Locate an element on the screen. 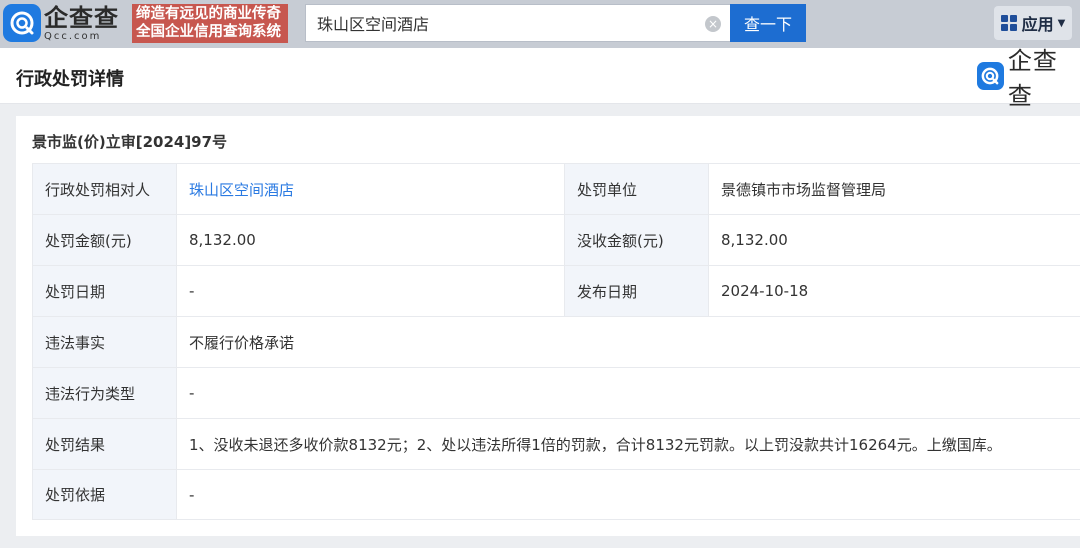  logo-cn-text: 企查查 is located at coordinates (81, 17).